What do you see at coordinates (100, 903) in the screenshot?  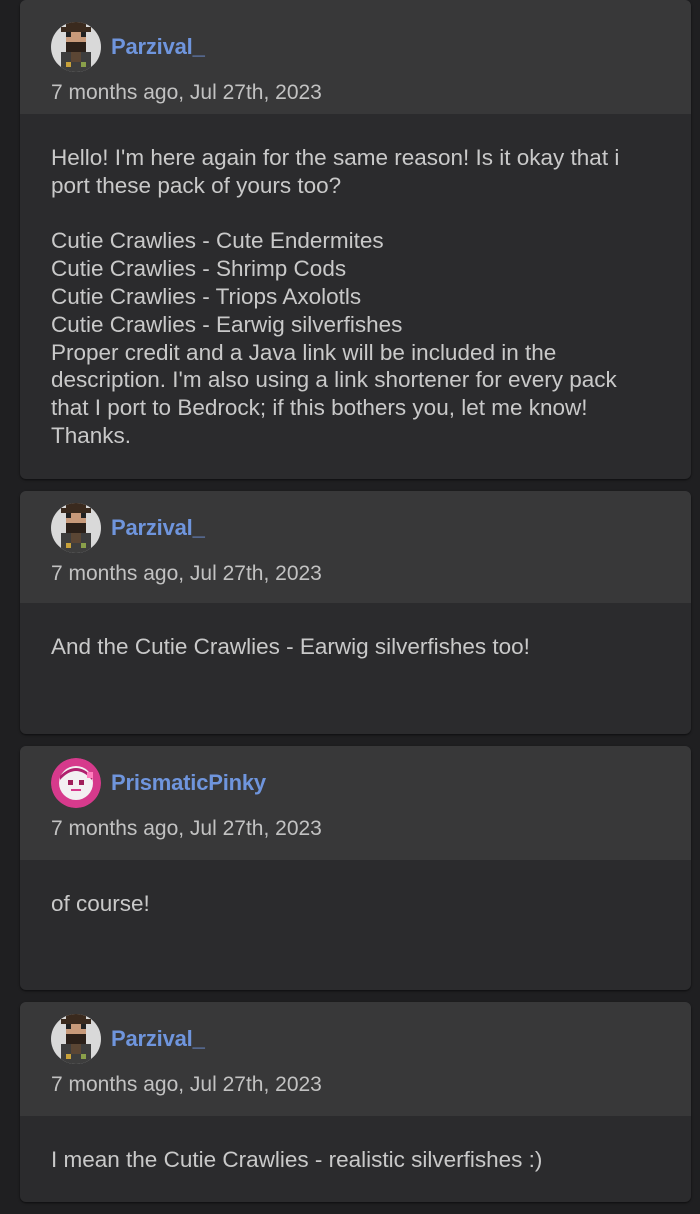 I see `comment-text: of course!` at bounding box center [100, 903].